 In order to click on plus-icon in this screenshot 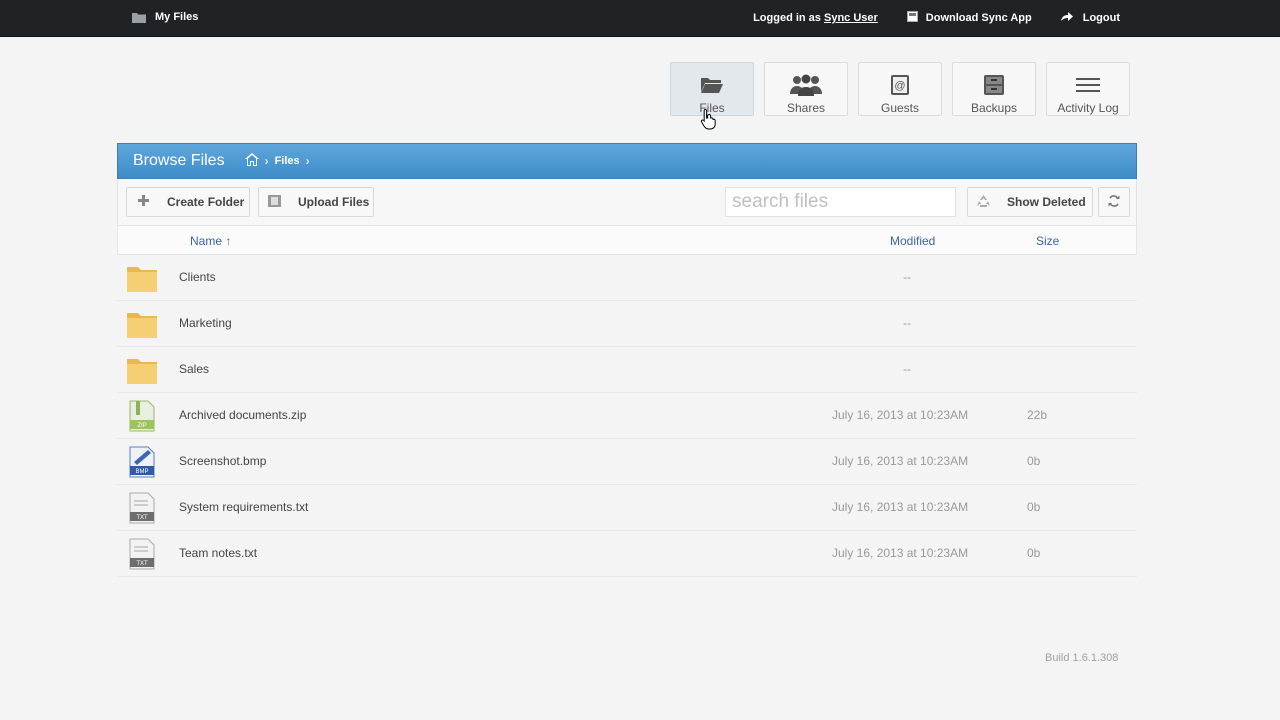, I will do `click(143, 202)`.